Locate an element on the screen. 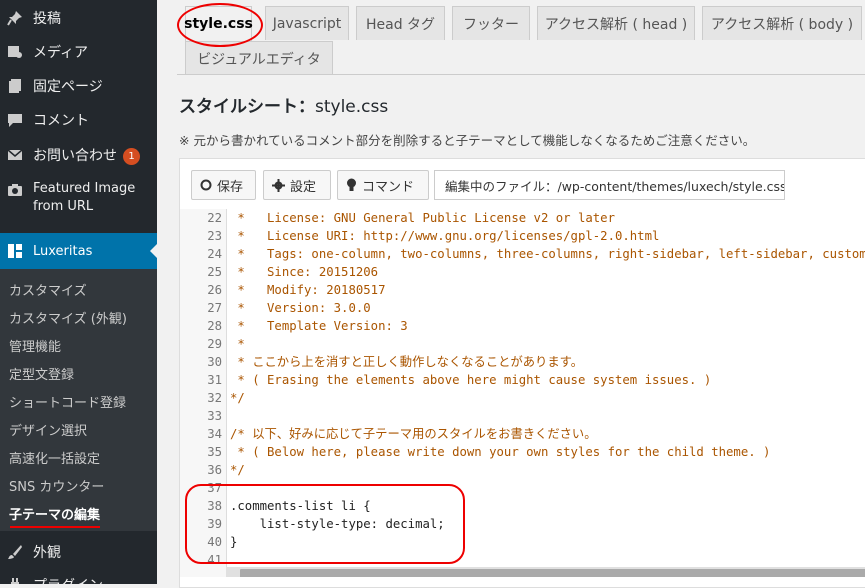 Image resolution: width=865 pixels, height=588 pixels. line-text: * ここから上を消すと正しく動作しなくなることがあります。 is located at coordinates (406, 362).